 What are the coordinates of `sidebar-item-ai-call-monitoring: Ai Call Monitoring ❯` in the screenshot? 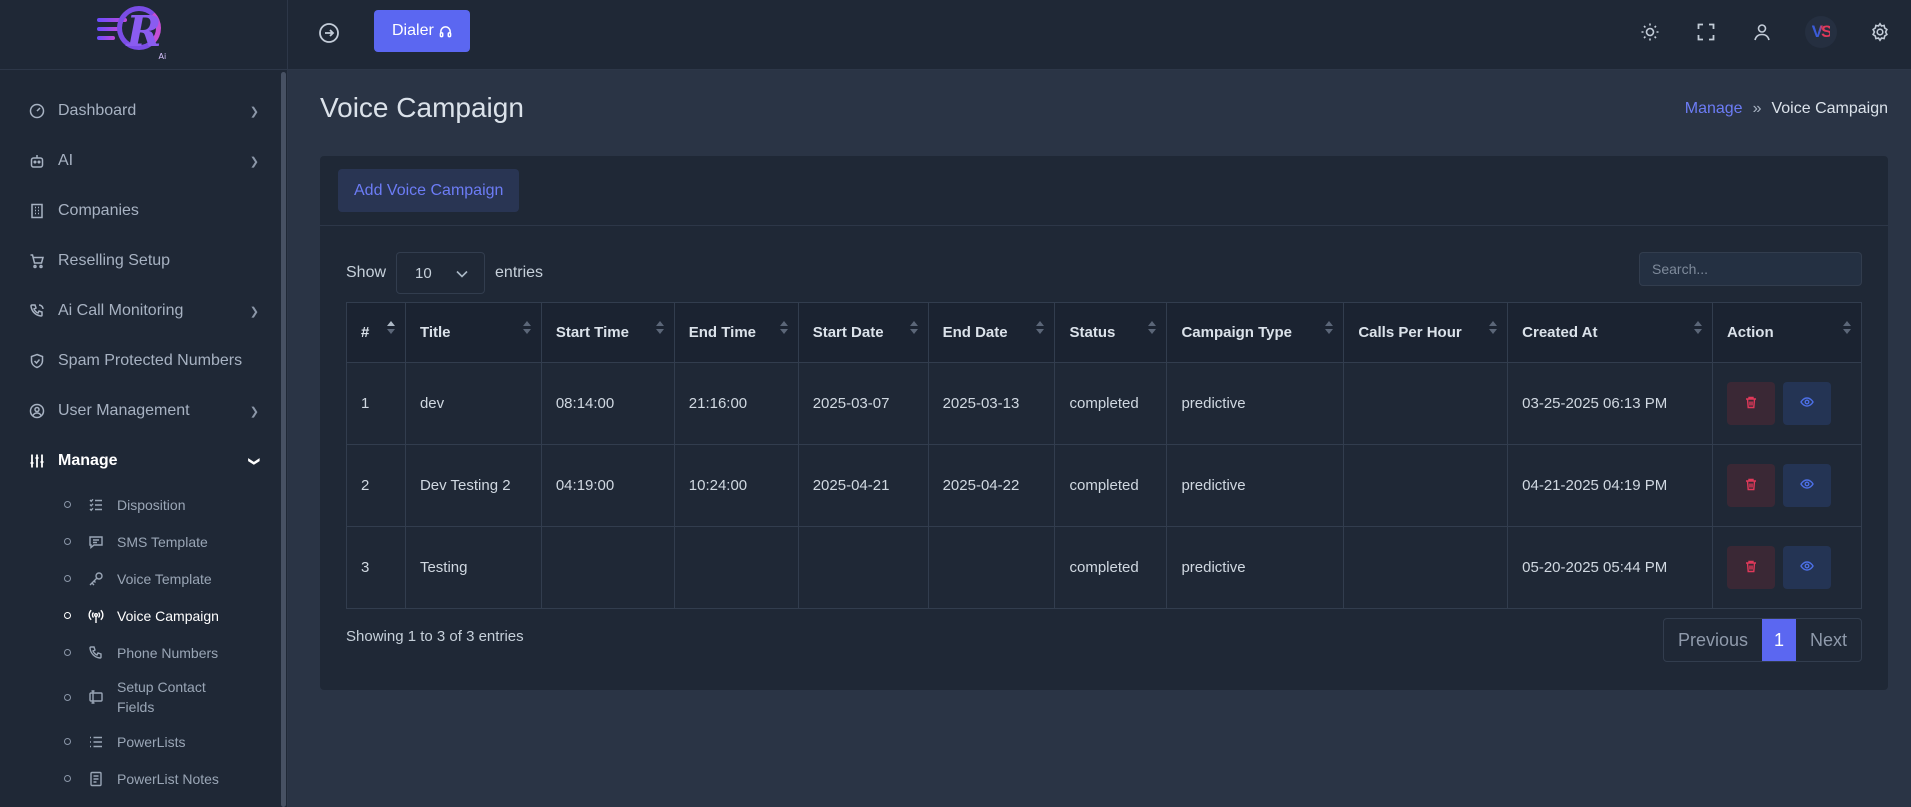 It's located at (143, 311).